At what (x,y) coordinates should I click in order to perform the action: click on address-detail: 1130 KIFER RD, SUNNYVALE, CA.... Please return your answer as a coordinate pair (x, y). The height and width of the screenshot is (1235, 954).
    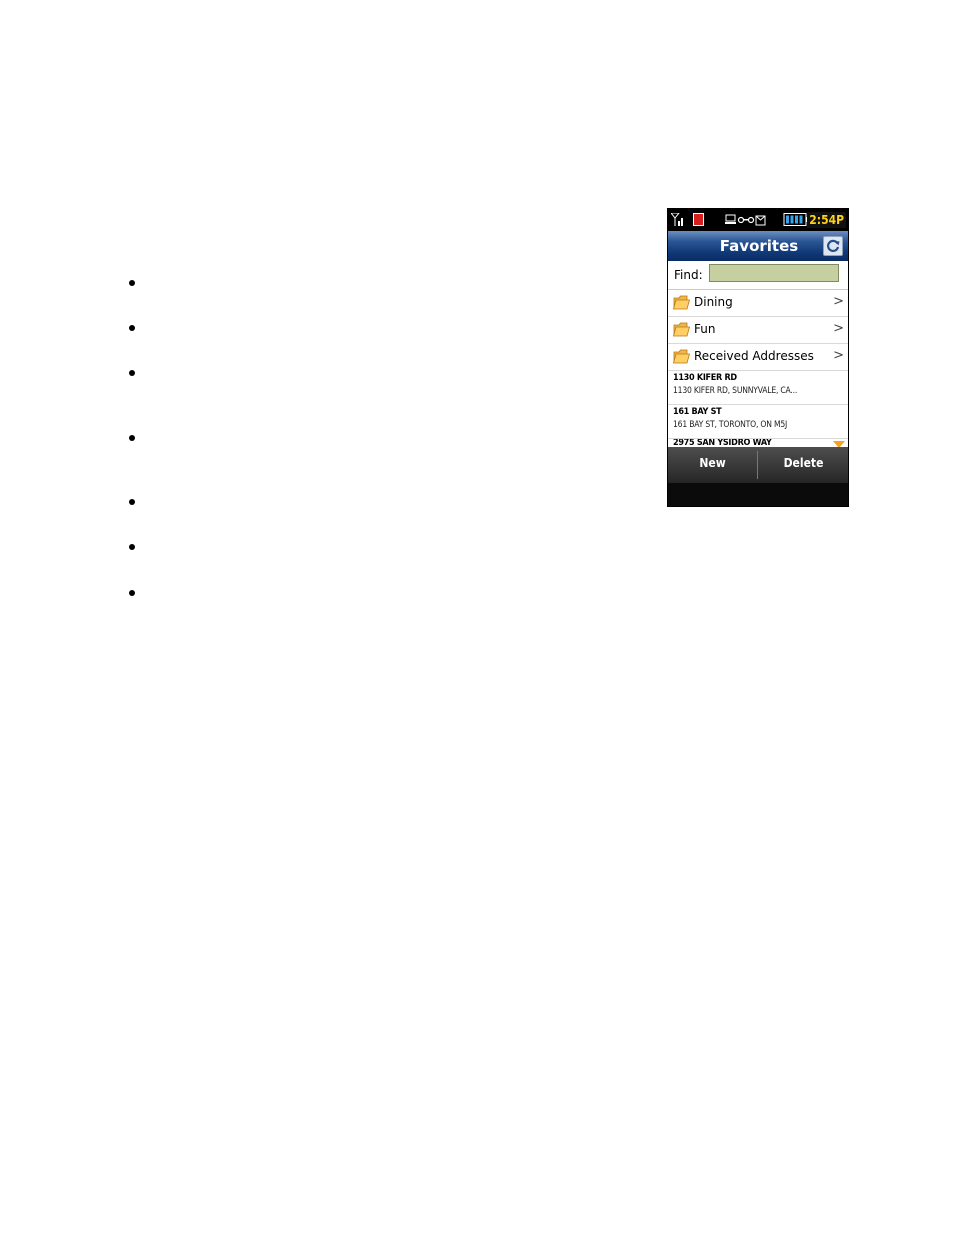
    Looking at the image, I should click on (735, 391).